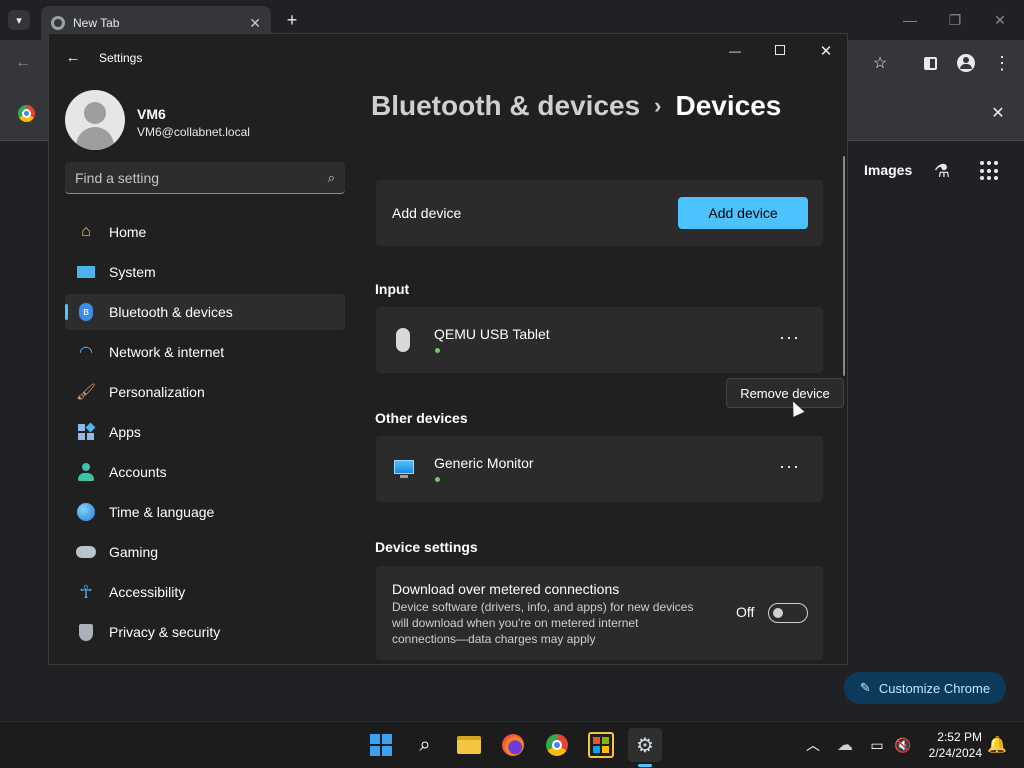  I want to click on search-input: Find a setting, so click(117, 178).